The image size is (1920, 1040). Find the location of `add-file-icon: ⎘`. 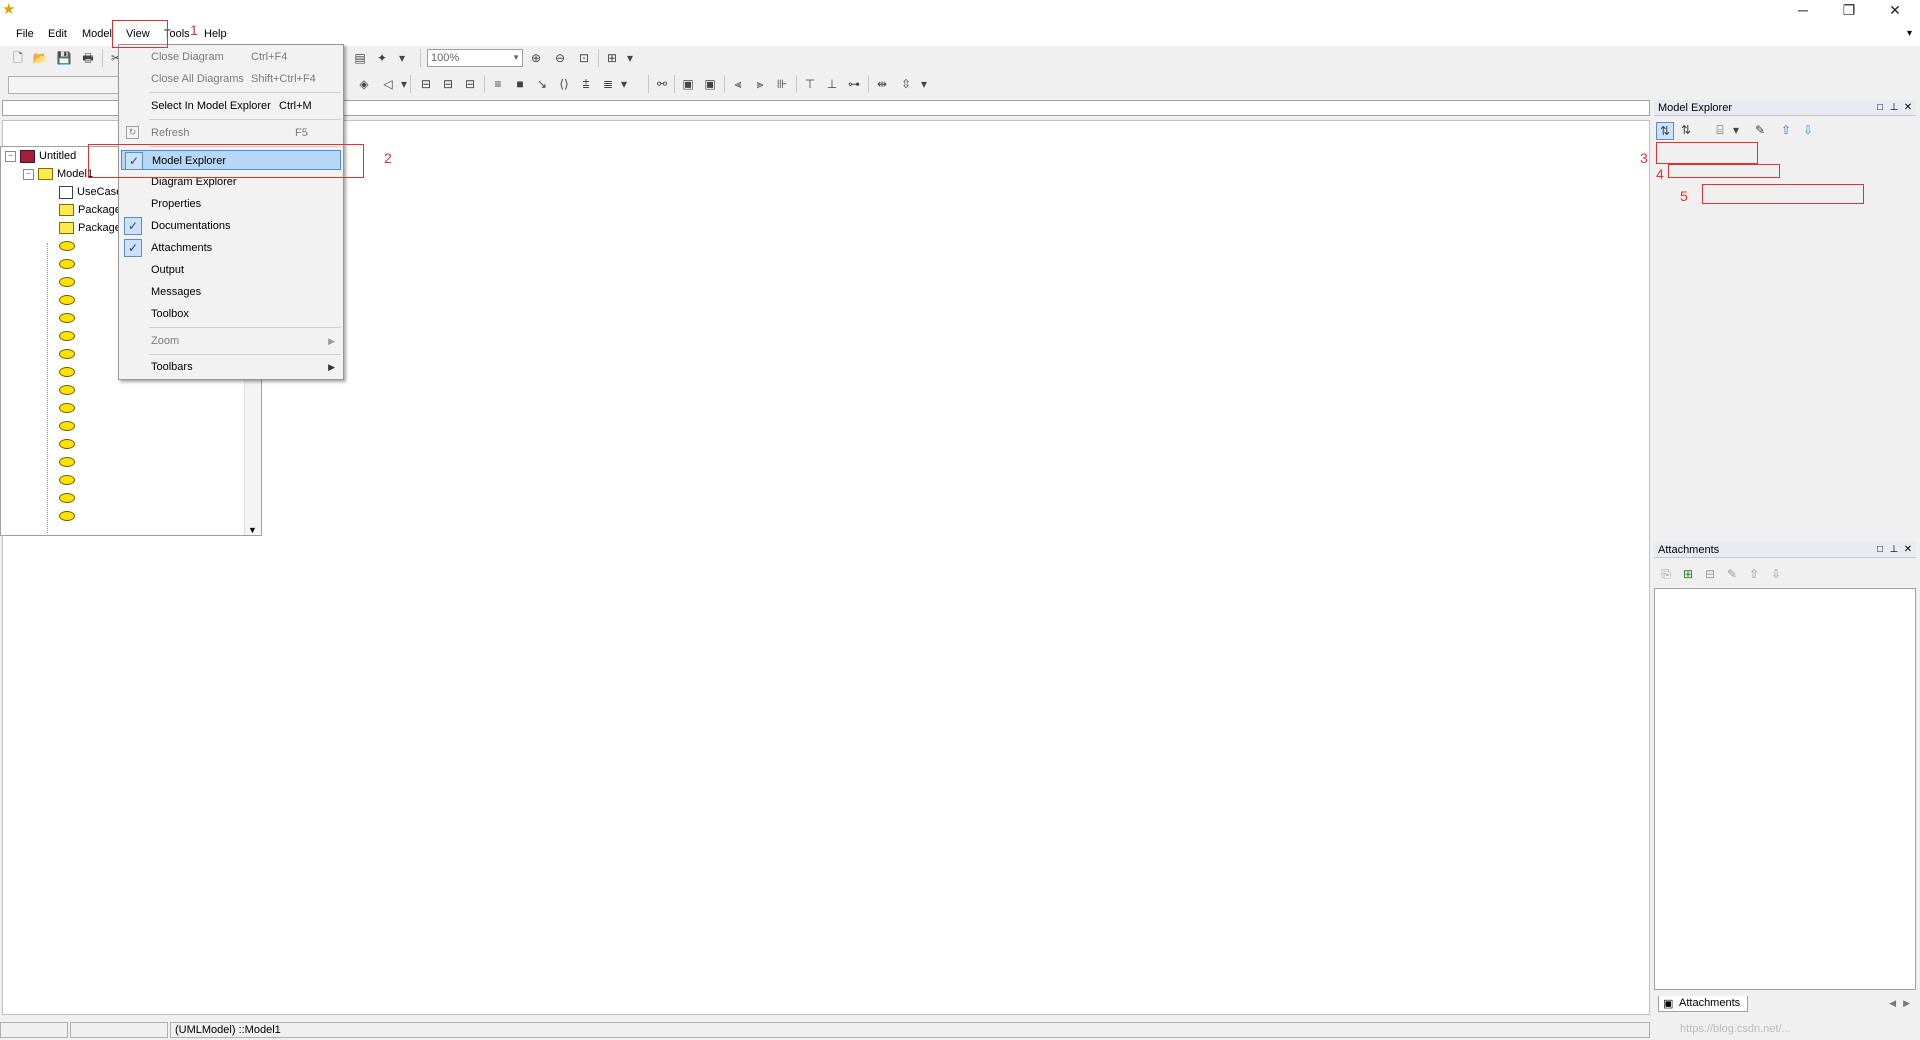

add-file-icon: ⎘ is located at coordinates (1666, 574).